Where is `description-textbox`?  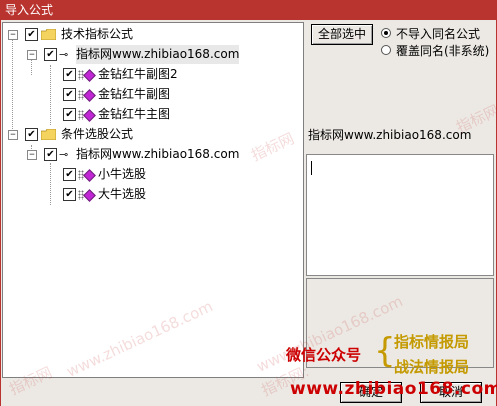
description-textbox is located at coordinates (400, 215).